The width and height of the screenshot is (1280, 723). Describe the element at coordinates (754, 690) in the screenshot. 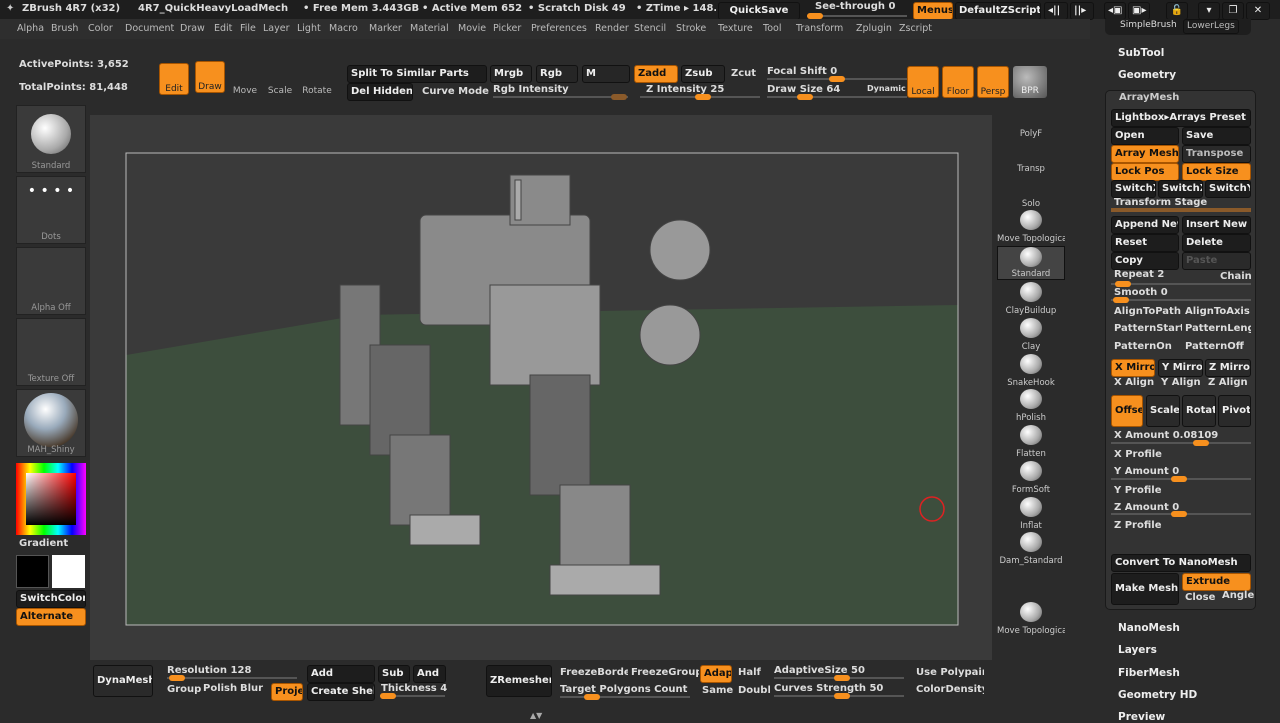

I see `double-toggle: Double` at that location.